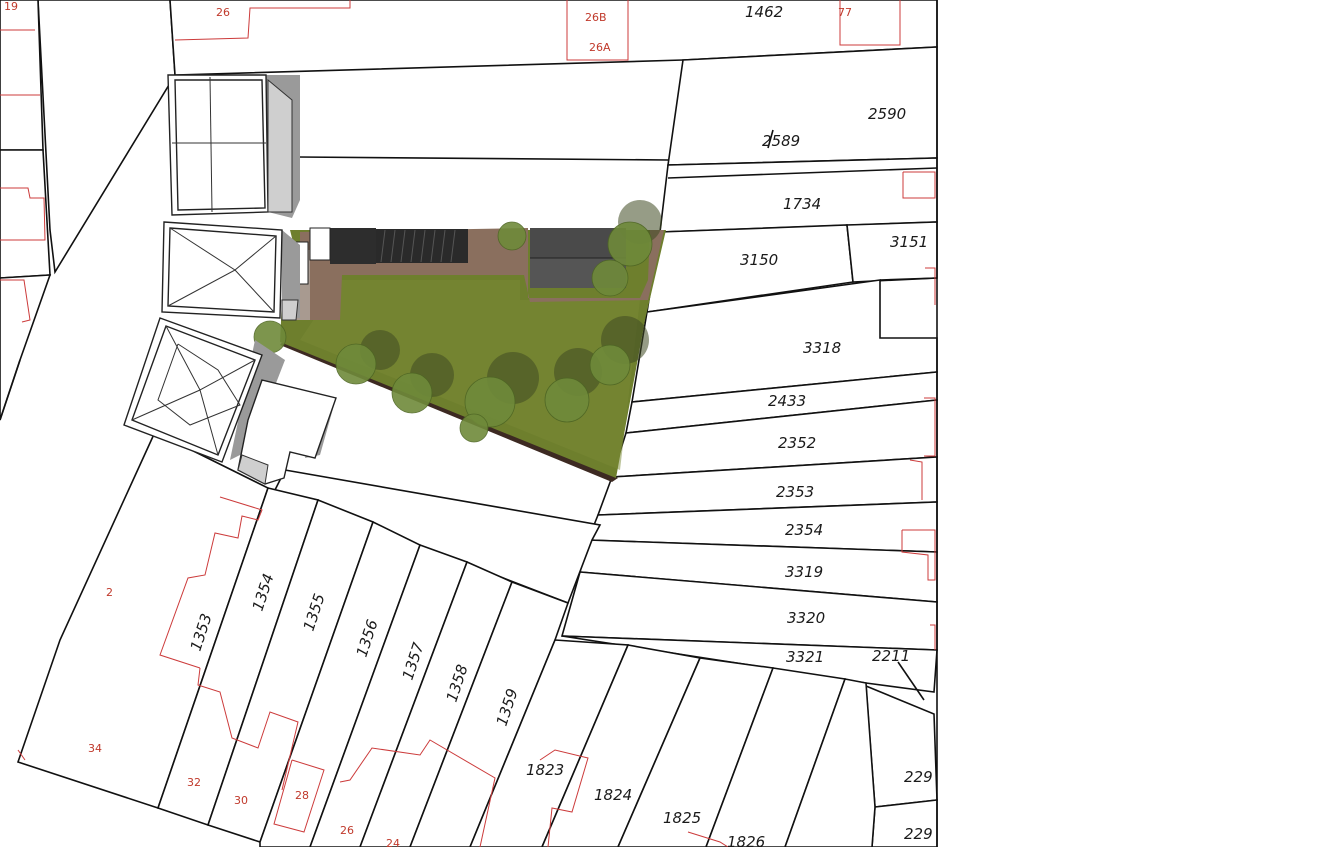  I want to click on parcel-label: 3318, so click(822, 348).